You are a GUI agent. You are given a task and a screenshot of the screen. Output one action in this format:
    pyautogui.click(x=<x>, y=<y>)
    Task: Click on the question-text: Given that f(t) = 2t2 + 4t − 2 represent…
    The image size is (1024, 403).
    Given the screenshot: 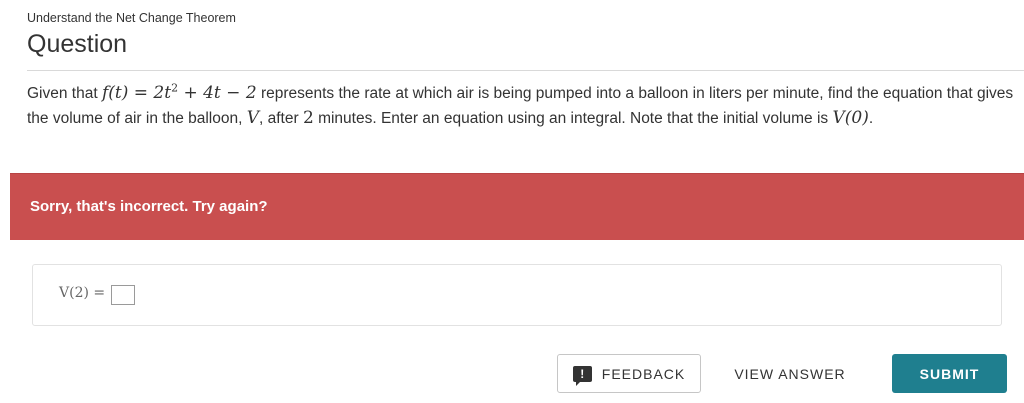 What is the action you would take?
    pyautogui.click(x=522, y=106)
    